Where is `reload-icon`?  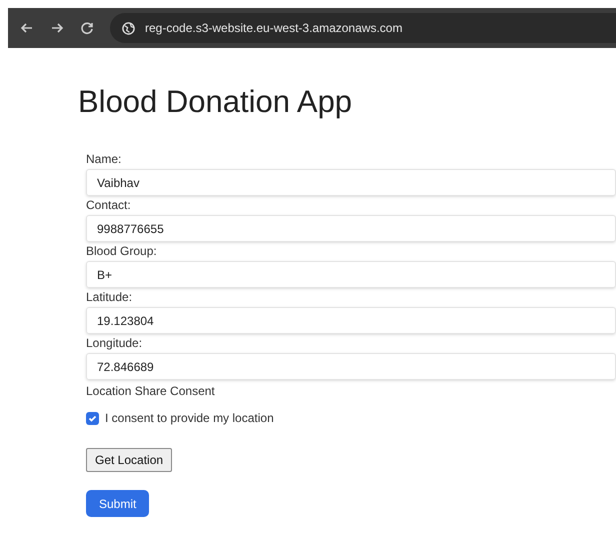
reload-icon is located at coordinates (87, 28).